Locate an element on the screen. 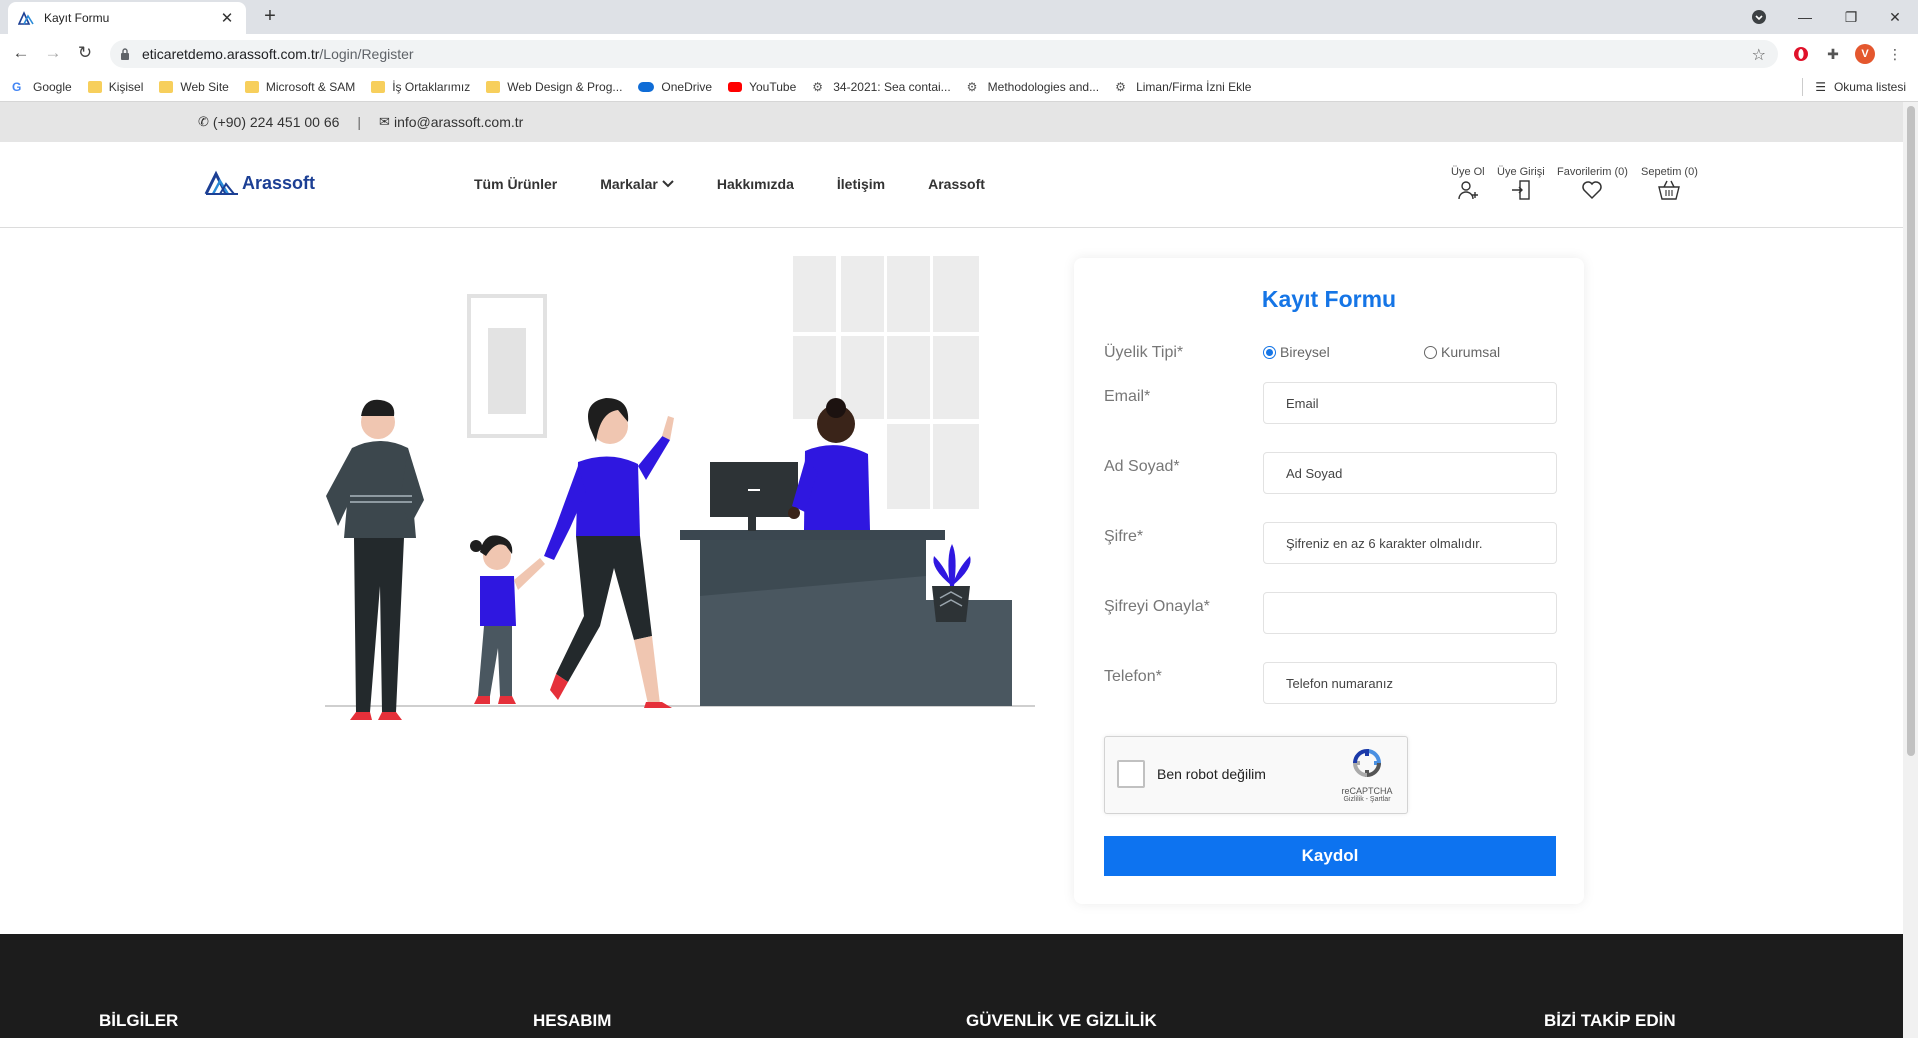 Image resolution: width=1918 pixels, height=1038 pixels. logo-text: Arassoft is located at coordinates (279, 182).